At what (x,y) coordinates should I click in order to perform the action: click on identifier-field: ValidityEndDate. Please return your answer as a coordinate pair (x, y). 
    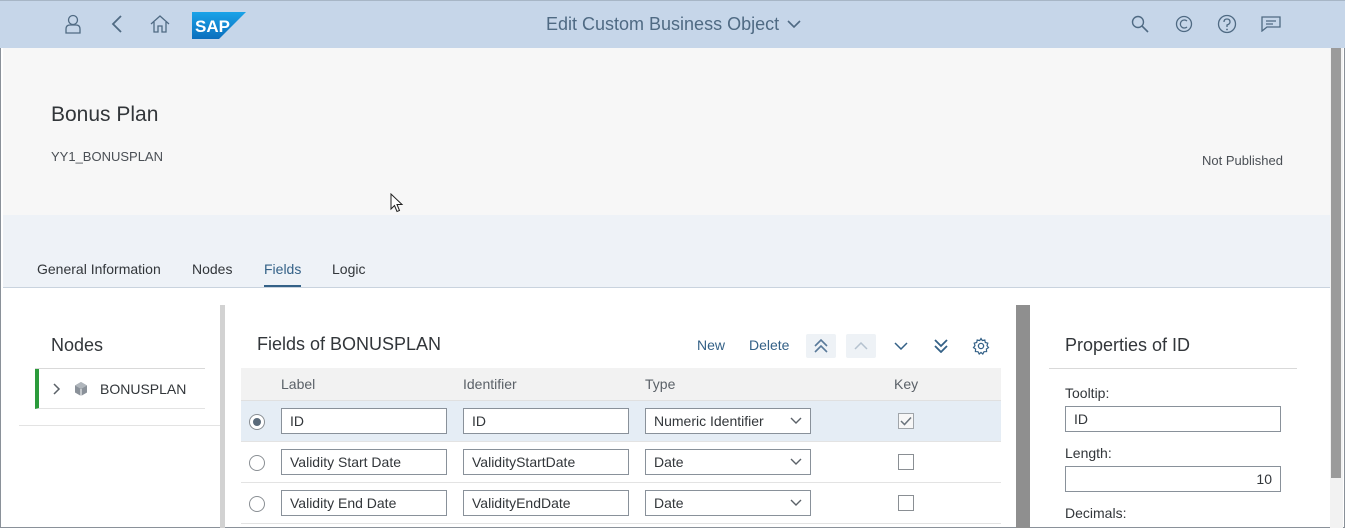
    Looking at the image, I should click on (546, 503).